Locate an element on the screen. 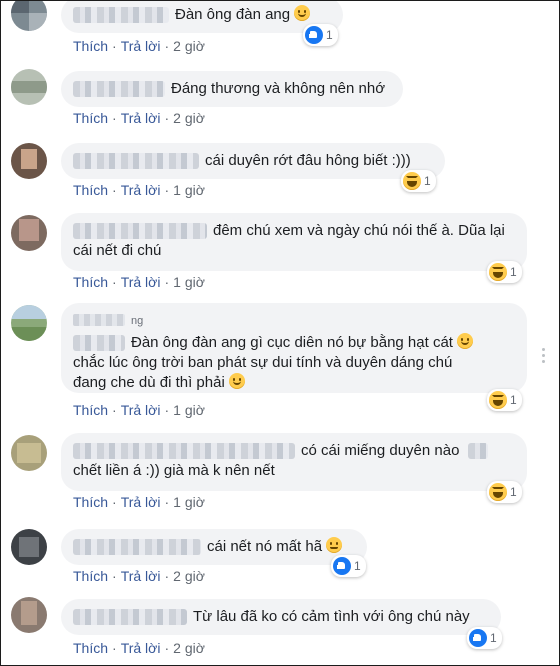  comment-text: cái duyên rớt đâu hông biết :))) is located at coordinates (308, 160).